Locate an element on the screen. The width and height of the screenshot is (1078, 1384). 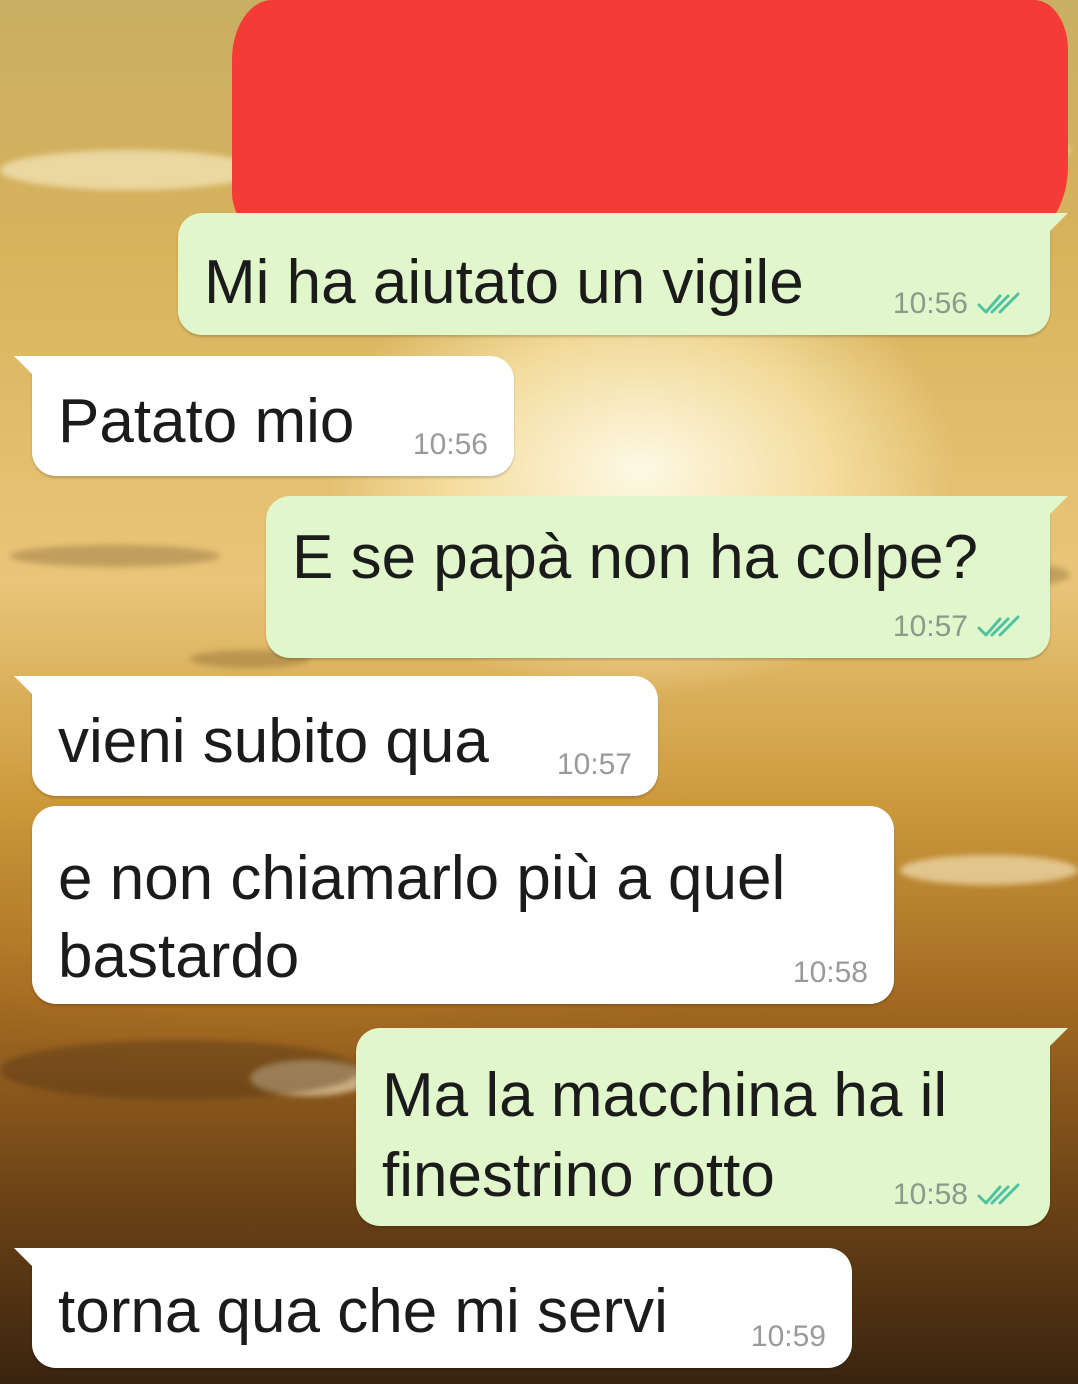
message-meta: 10:59 is located at coordinates (788, 1337).